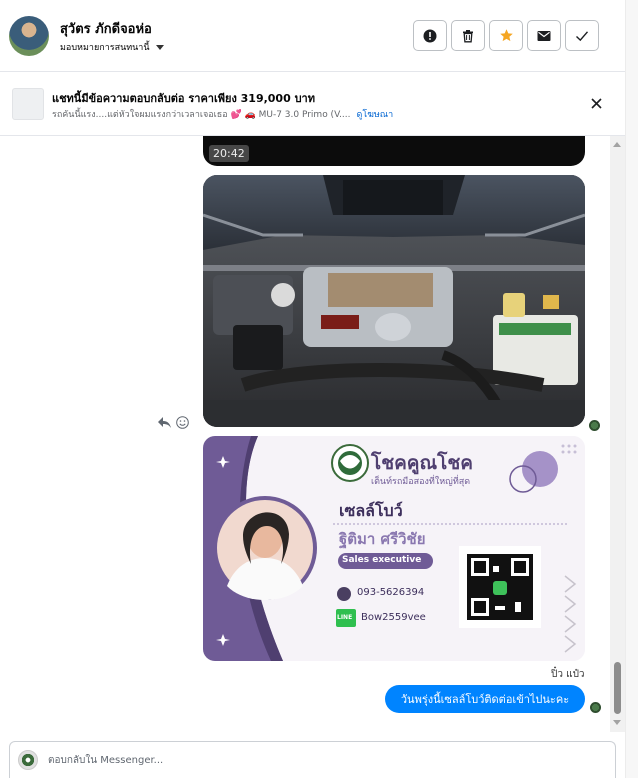 The height and width of the screenshot is (778, 638). I want to click on delete-button, so click(468, 35).